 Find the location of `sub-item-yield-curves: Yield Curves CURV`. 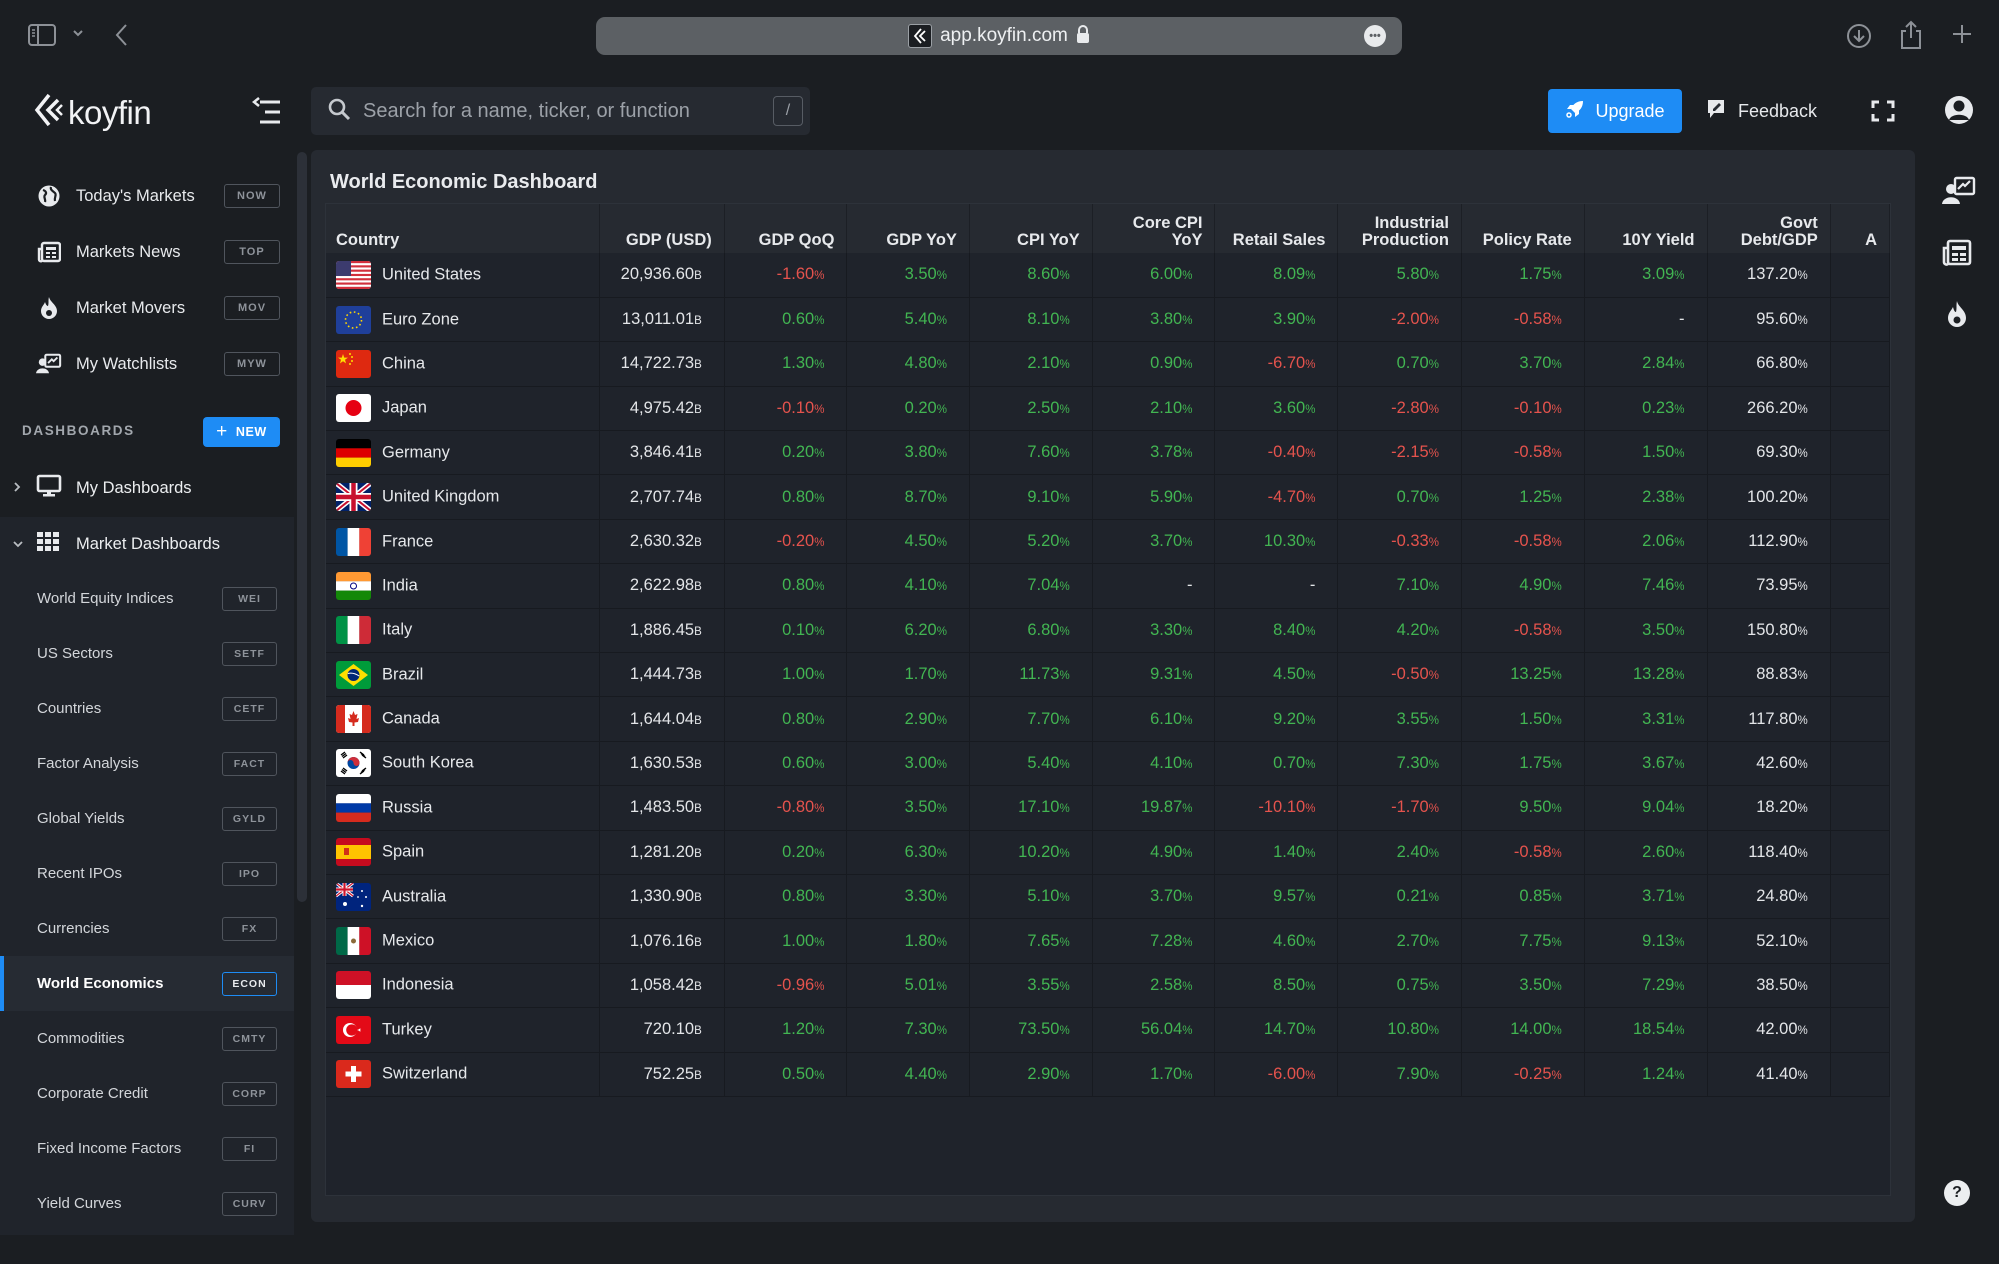

sub-item-yield-curves: Yield Curves CURV is located at coordinates (147, 1203).